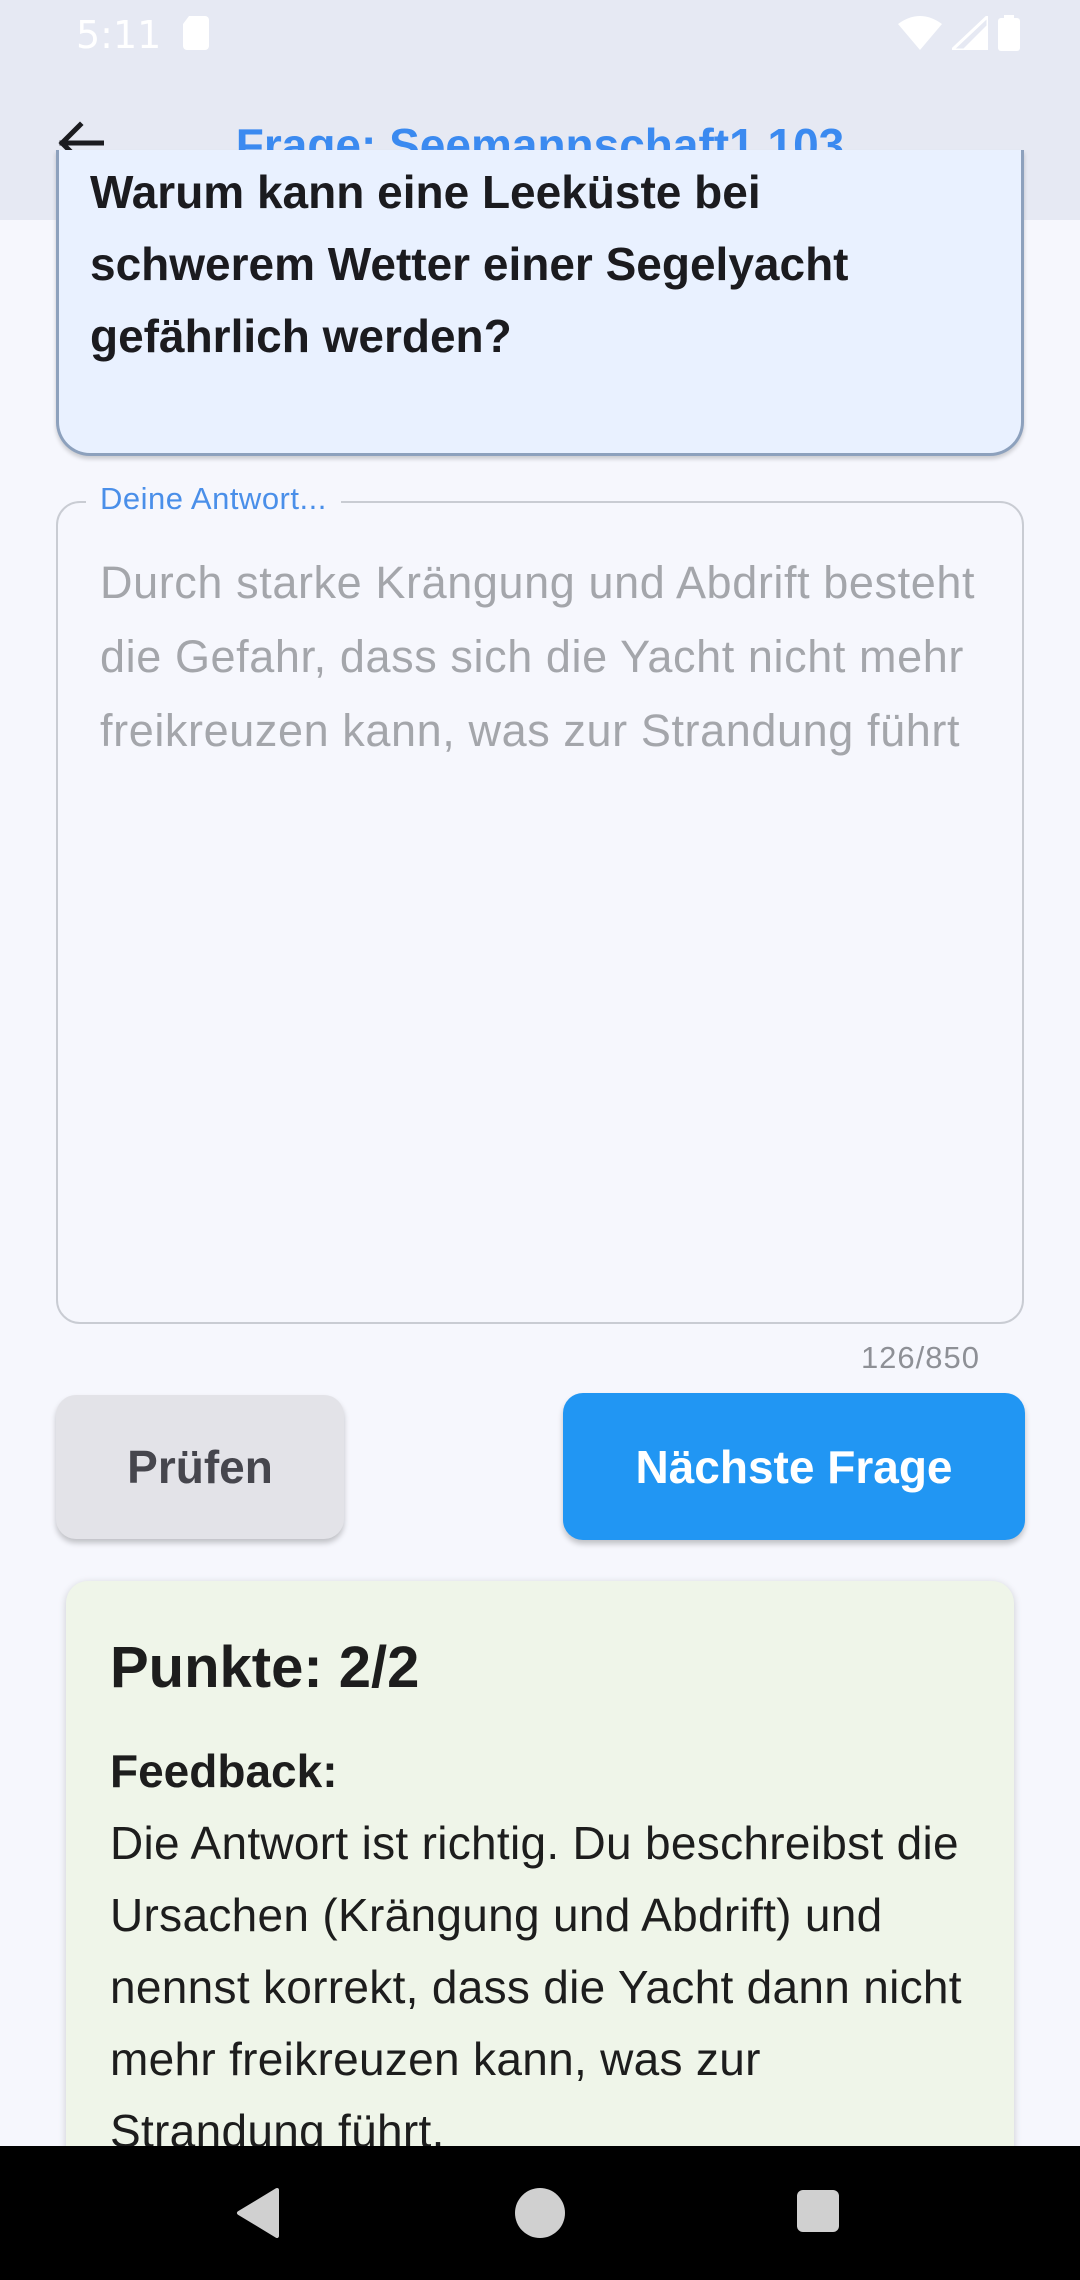 The width and height of the screenshot is (1080, 2280). I want to click on navigation-bar, so click(540, 2213).